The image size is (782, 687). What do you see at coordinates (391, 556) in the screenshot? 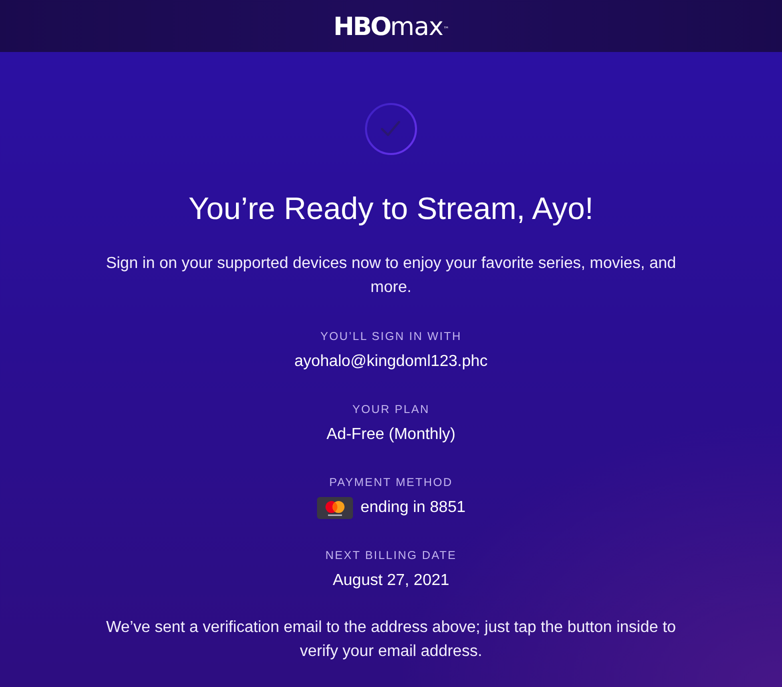
I see `detail-label: NEXT BILLING DATE` at bounding box center [391, 556].